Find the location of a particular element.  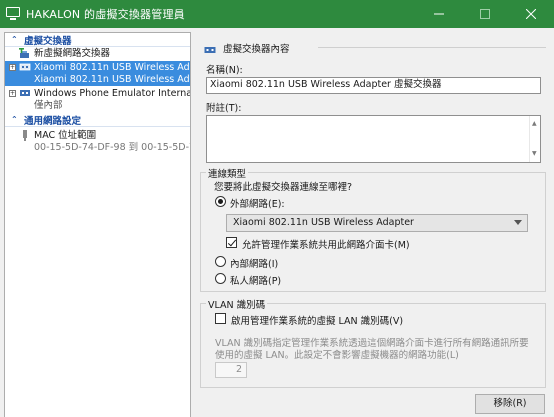

maximize-icon is located at coordinates (485, 14).